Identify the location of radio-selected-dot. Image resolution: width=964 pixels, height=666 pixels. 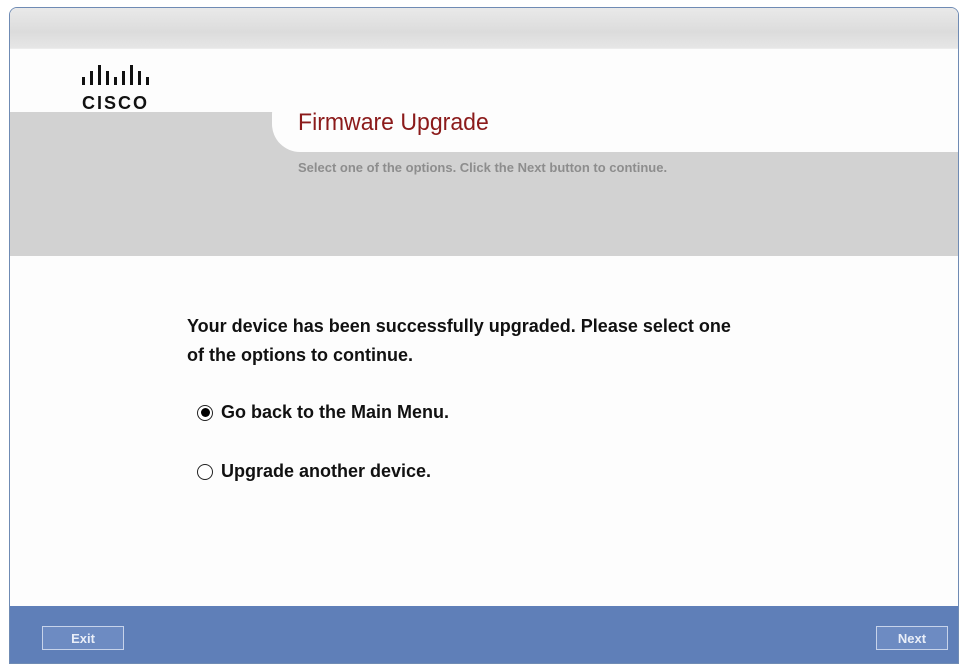
(205, 412).